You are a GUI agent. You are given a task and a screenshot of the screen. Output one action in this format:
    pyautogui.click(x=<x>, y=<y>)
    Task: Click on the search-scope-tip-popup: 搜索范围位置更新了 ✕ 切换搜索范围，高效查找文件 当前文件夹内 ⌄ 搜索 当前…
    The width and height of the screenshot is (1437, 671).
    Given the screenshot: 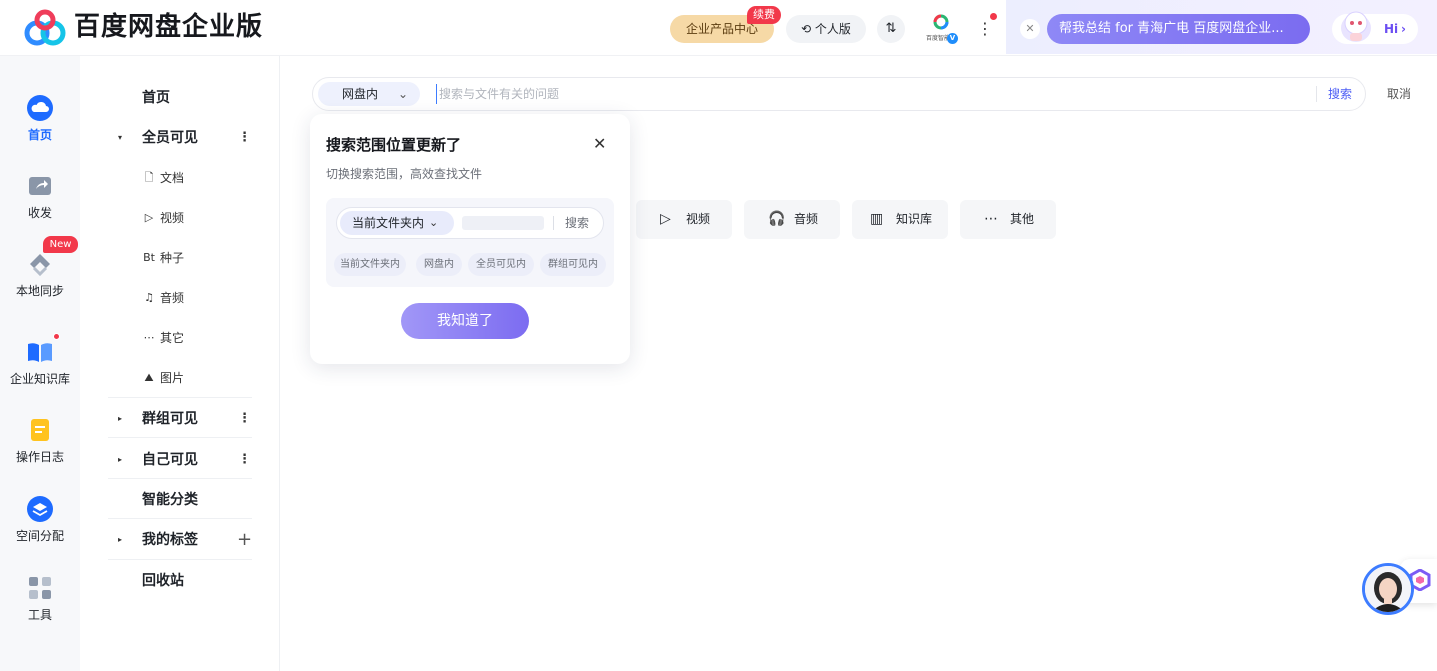 What is the action you would take?
    pyautogui.click(x=470, y=239)
    